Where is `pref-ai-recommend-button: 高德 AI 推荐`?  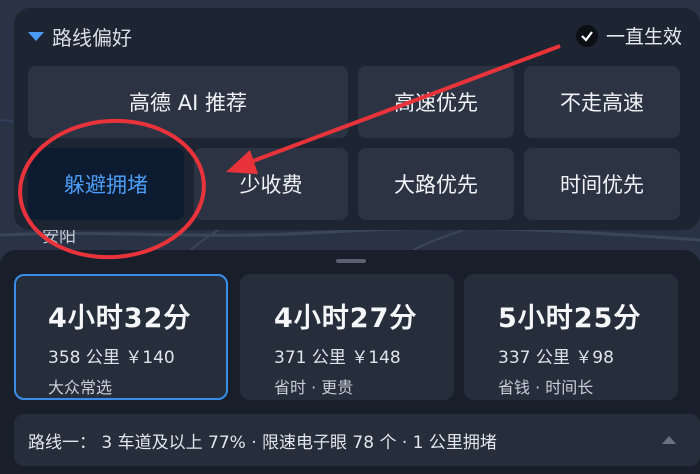
pref-ai-recommend-button: 高德 AI 推荐 is located at coordinates (188, 102).